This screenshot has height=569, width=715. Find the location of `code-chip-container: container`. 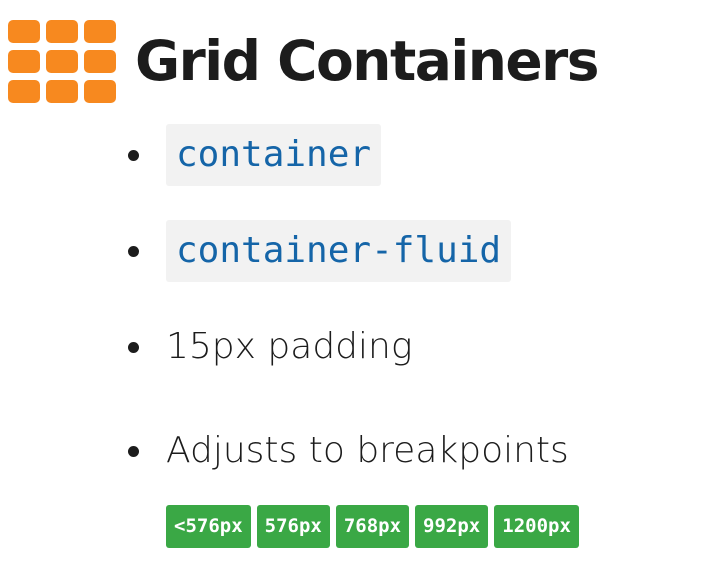

code-chip-container: container is located at coordinates (274, 155).